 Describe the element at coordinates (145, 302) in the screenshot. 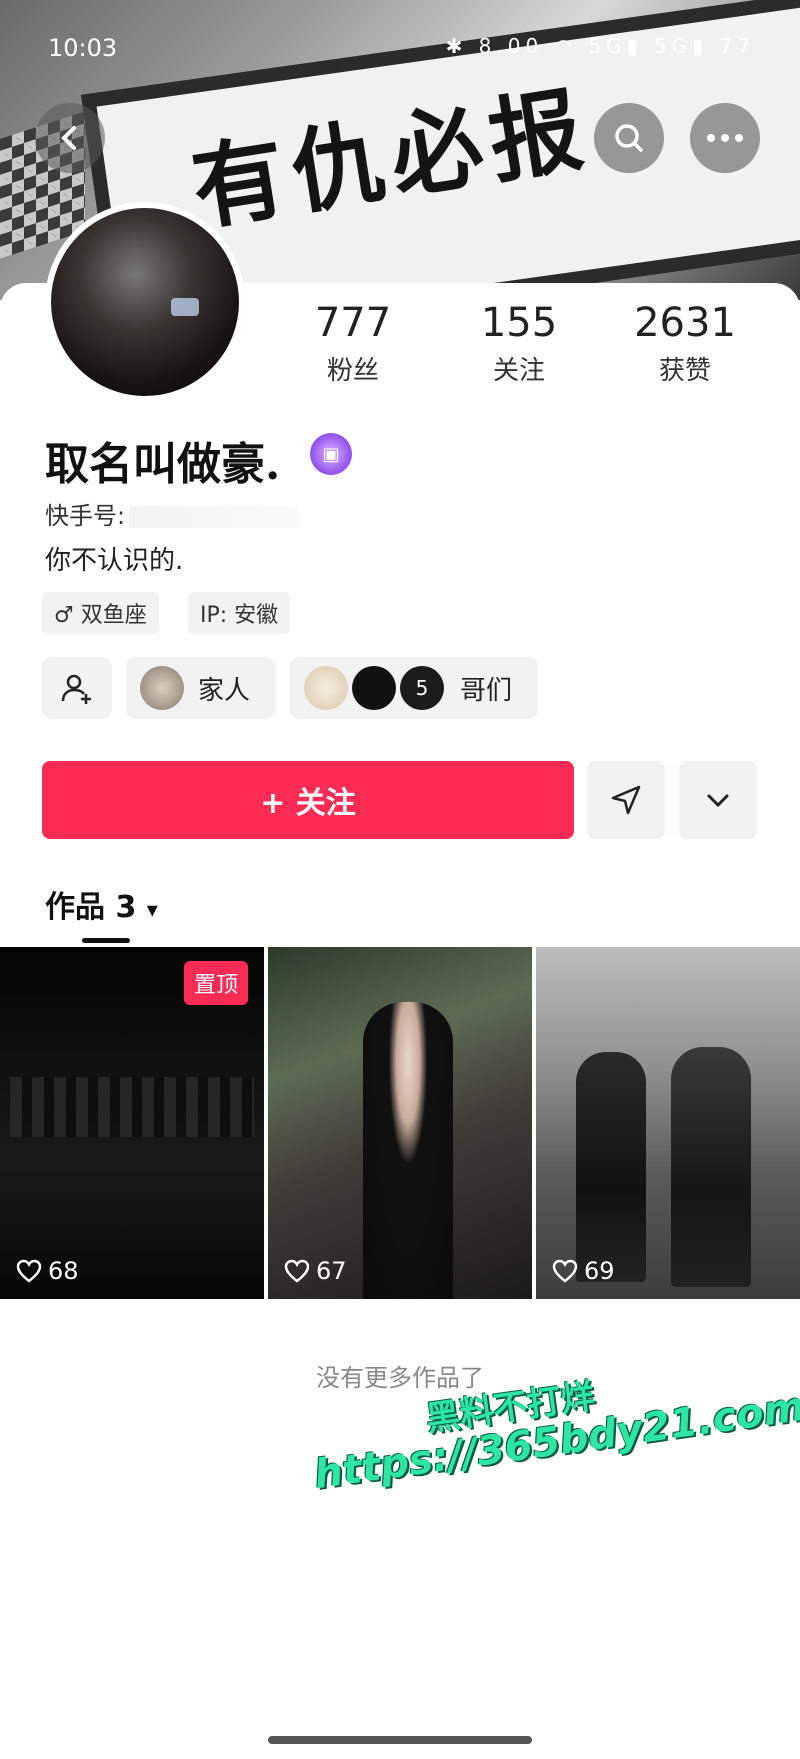

I see `avatar` at that location.